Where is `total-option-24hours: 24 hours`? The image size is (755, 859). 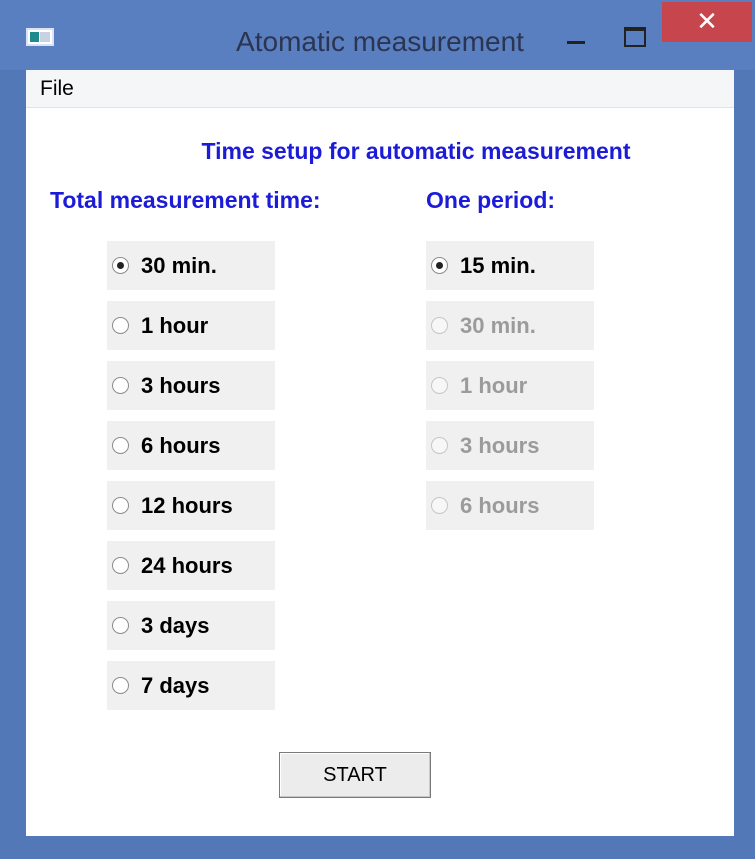
total-option-24hours: 24 hours is located at coordinates (191, 565).